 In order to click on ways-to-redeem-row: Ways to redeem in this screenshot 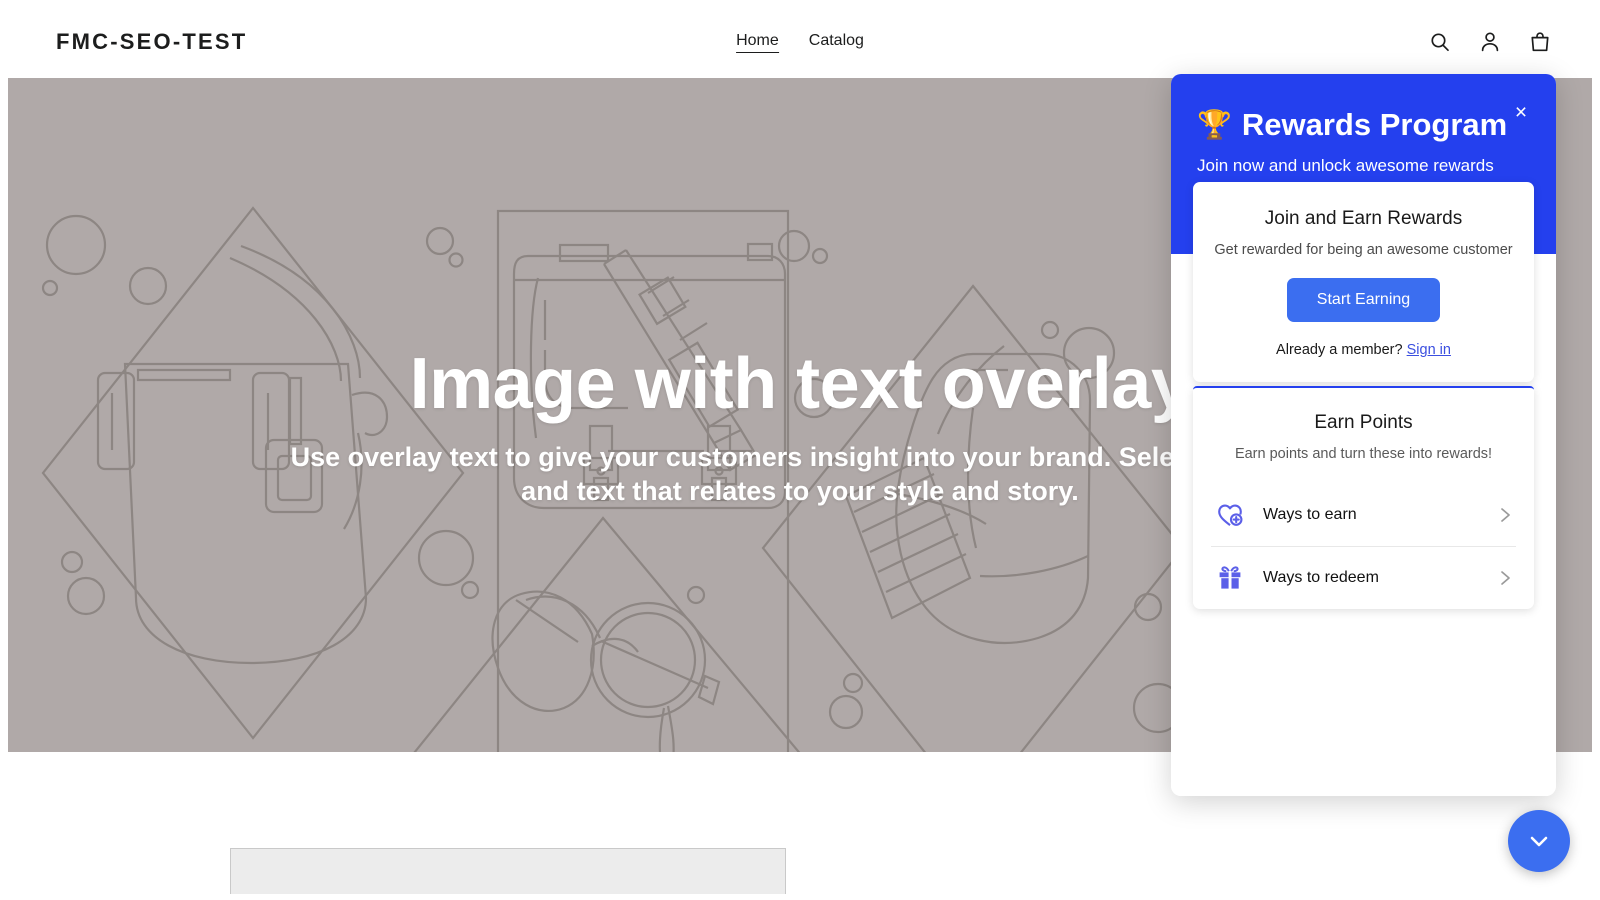, I will do `click(1363, 577)`.